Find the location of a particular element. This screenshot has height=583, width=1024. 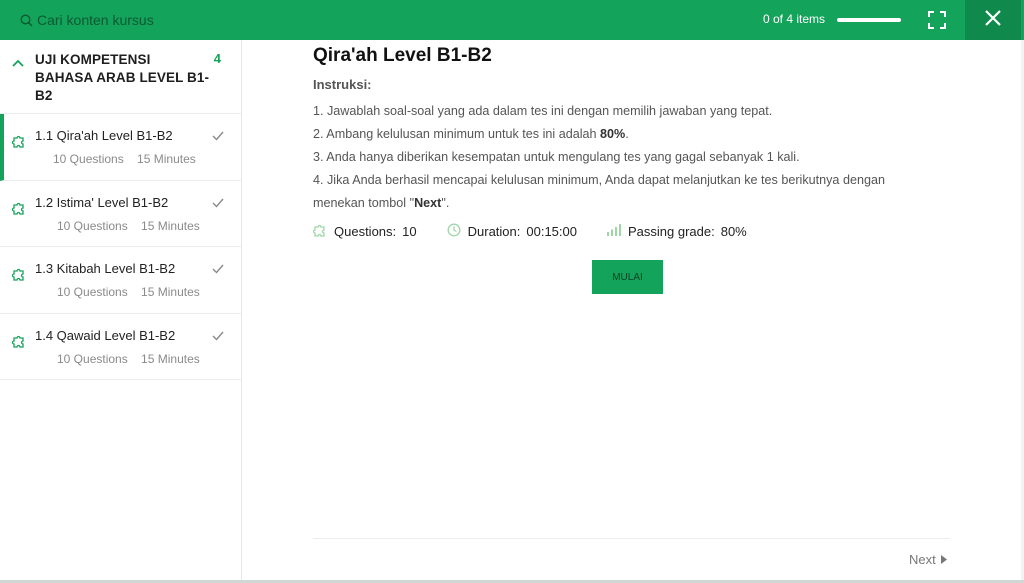

stat-duration: Duration: 00:15:00 is located at coordinates (512, 231).